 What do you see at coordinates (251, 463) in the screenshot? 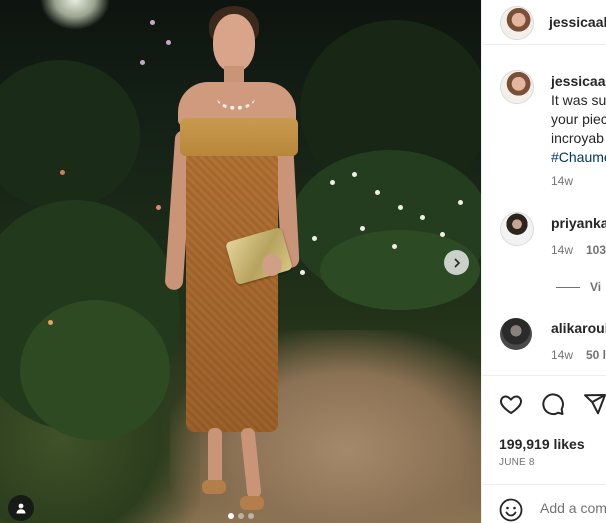
I see `right-leg` at bounding box center [251, 463].